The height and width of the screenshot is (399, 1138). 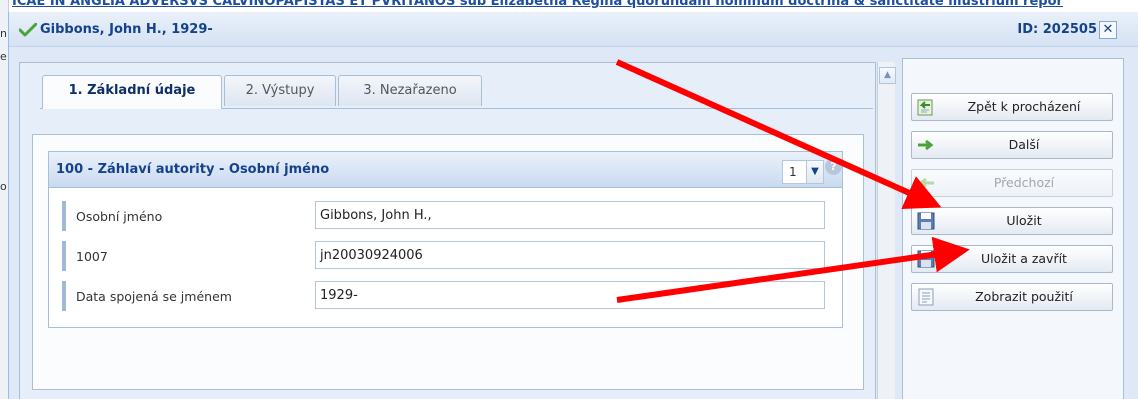 I want to click on field-label: Osobní jméno, so click(x=119, y=216).